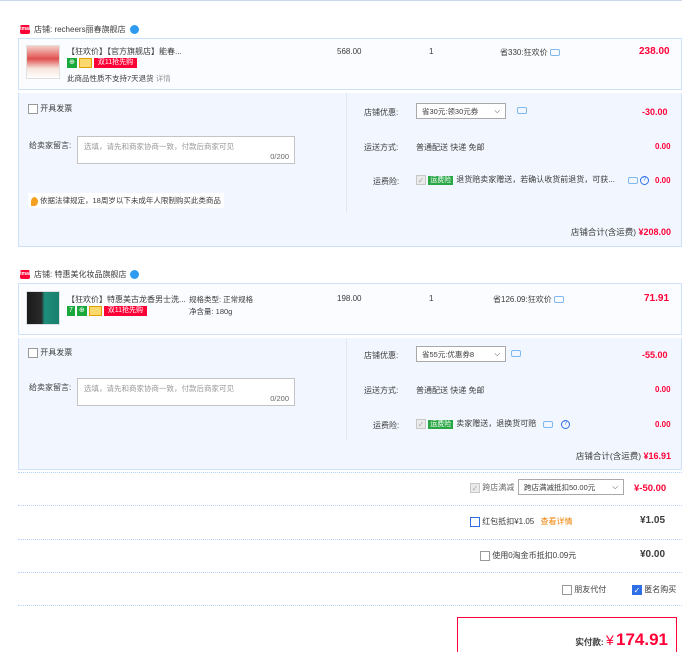 The width and height of the screenshot is (682, 652). Describe the element at coordinates (653, 520) in the screenshot. I see `red-packet-amount: ¥1.05` at that location.